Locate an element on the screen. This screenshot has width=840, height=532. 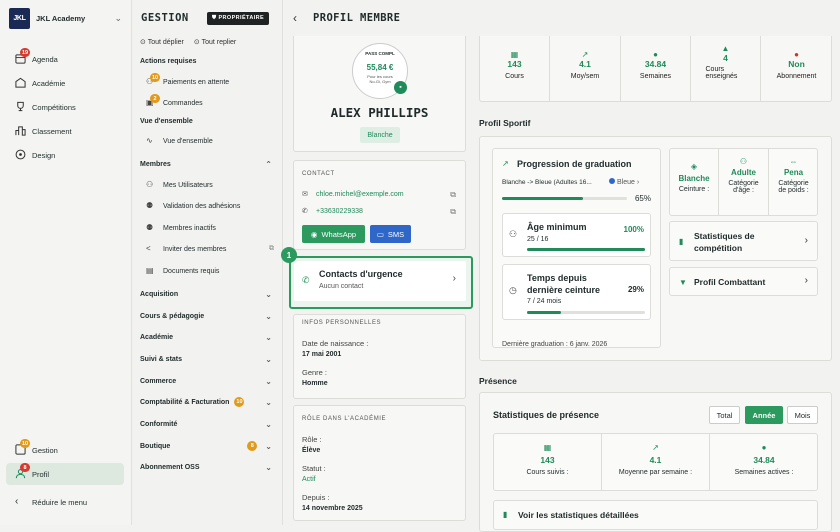
group-abonnement: Abonnement OSS ⌄ is located at coordinates (206, 467).